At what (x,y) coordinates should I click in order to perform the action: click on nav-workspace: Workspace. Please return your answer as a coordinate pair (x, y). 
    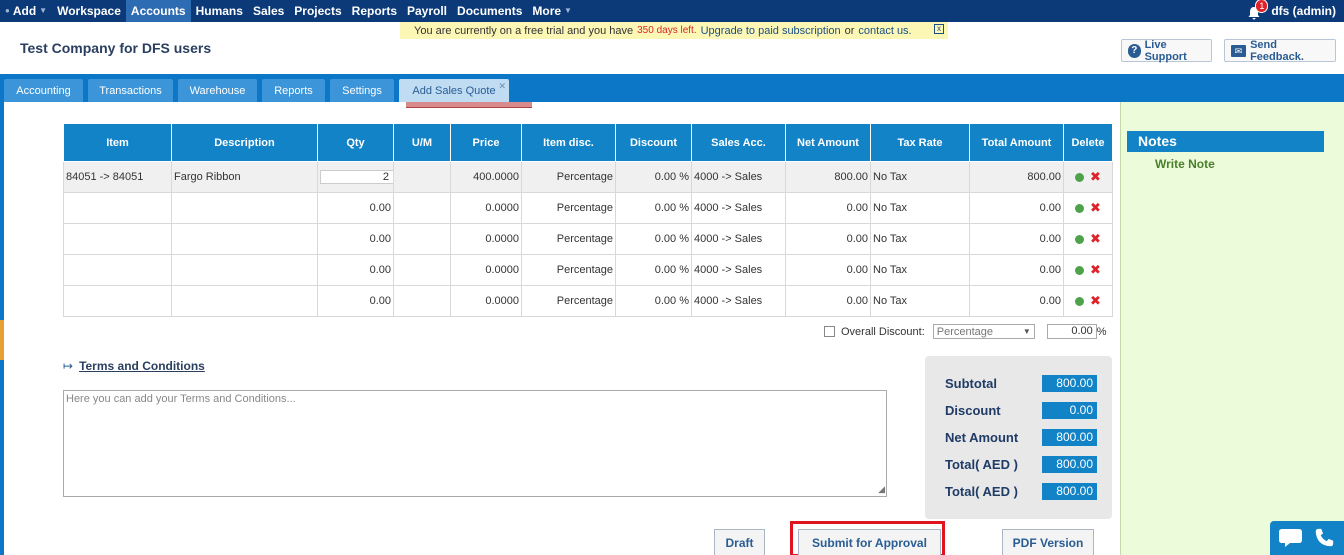
    Looking at the image, I should click on (89, 11).